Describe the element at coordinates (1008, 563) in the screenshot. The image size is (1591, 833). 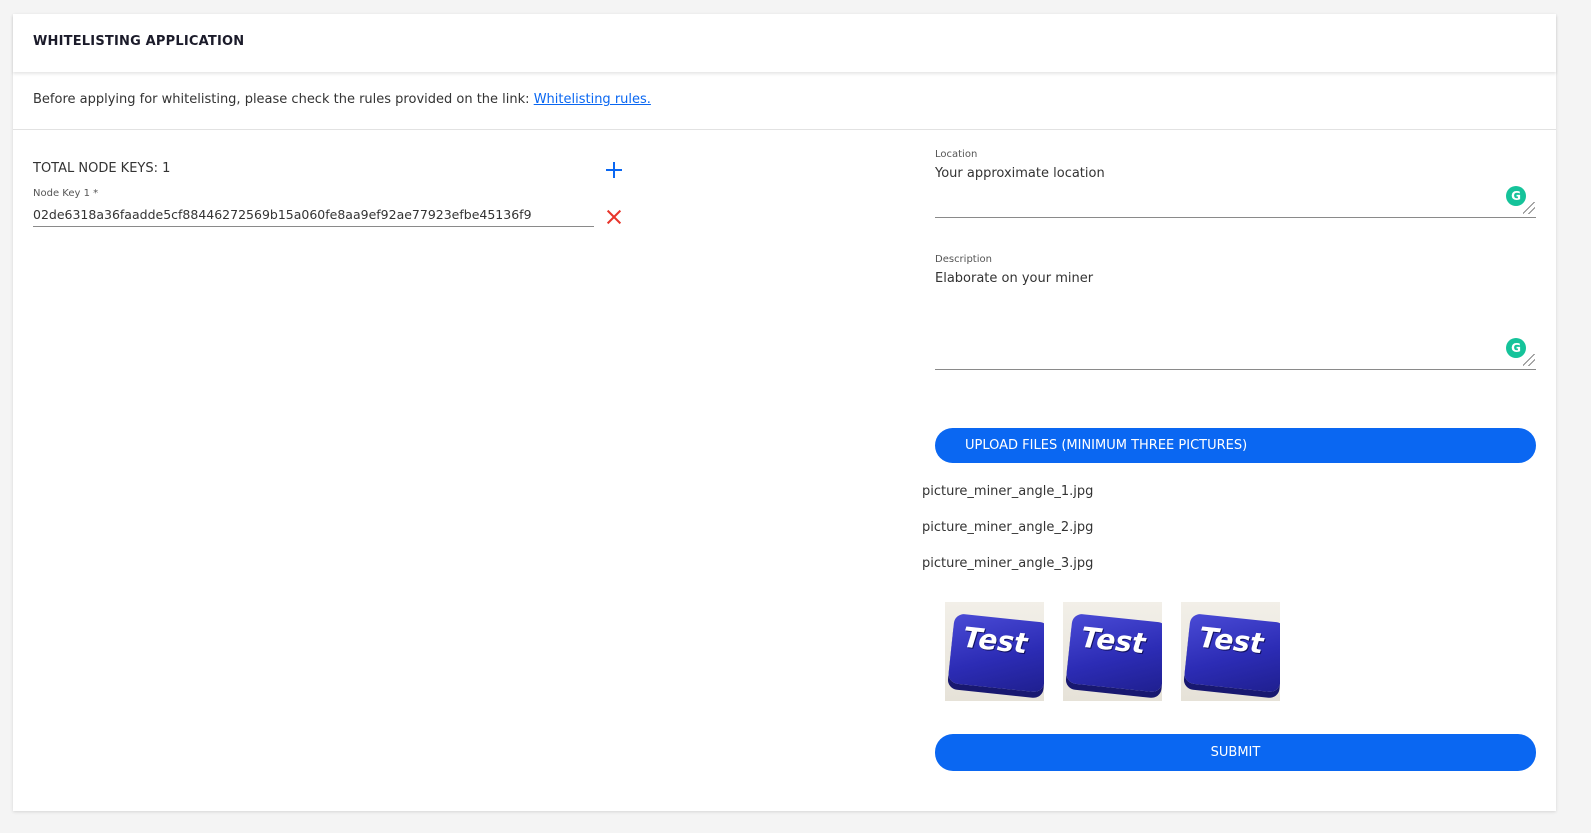
I see `uploaded-file-3: picture_miner_angle_3.jpg` at that location.